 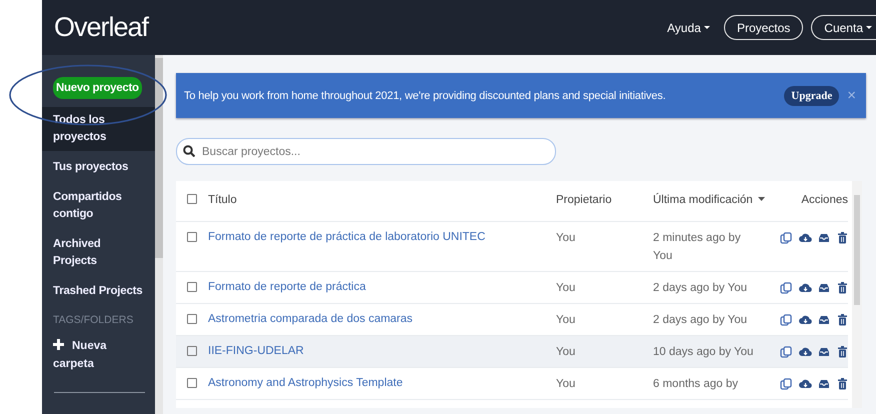 I want to click on project-link: IIE-FING-UDELAR, so click(x=256, y=351).